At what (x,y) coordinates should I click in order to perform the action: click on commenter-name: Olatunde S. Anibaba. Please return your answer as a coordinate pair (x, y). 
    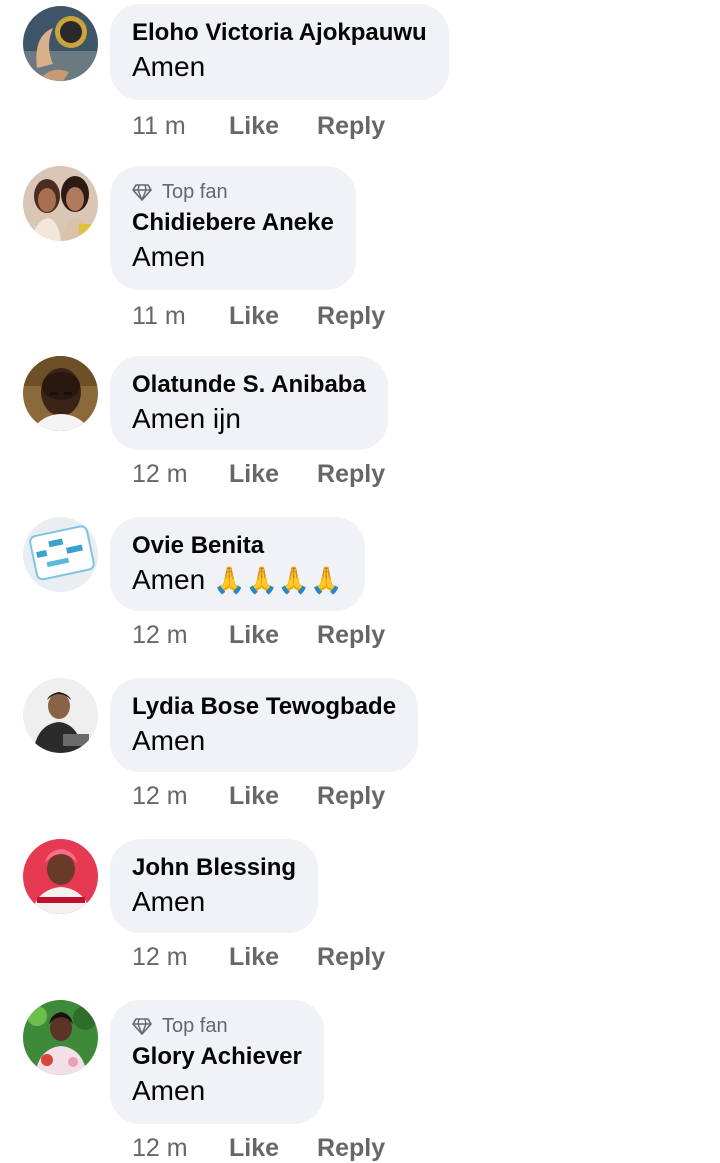
    Looking at the image, I should click on (249, 385).